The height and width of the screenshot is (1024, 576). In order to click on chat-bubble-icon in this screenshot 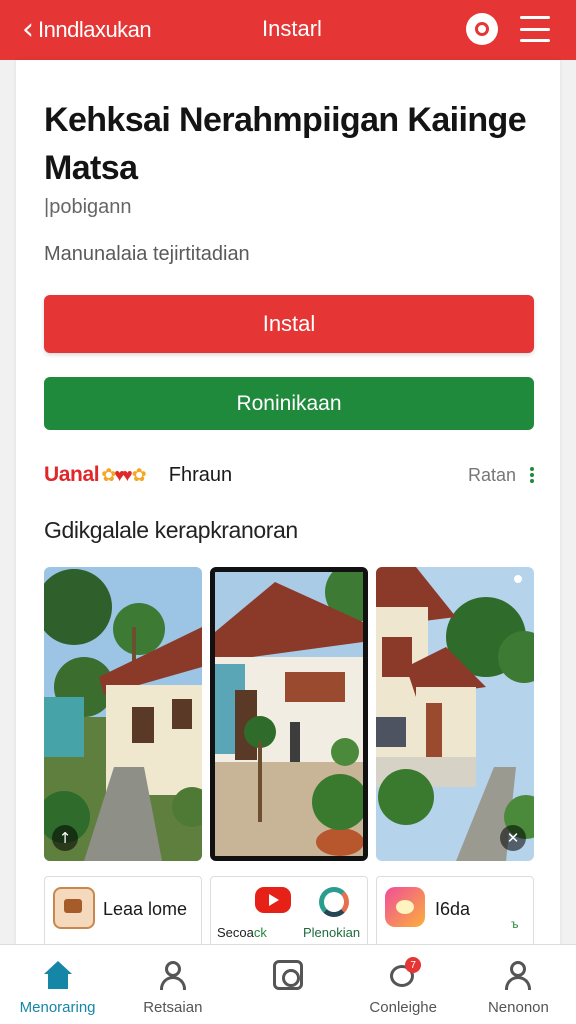, I will do `click(482, 29)`.